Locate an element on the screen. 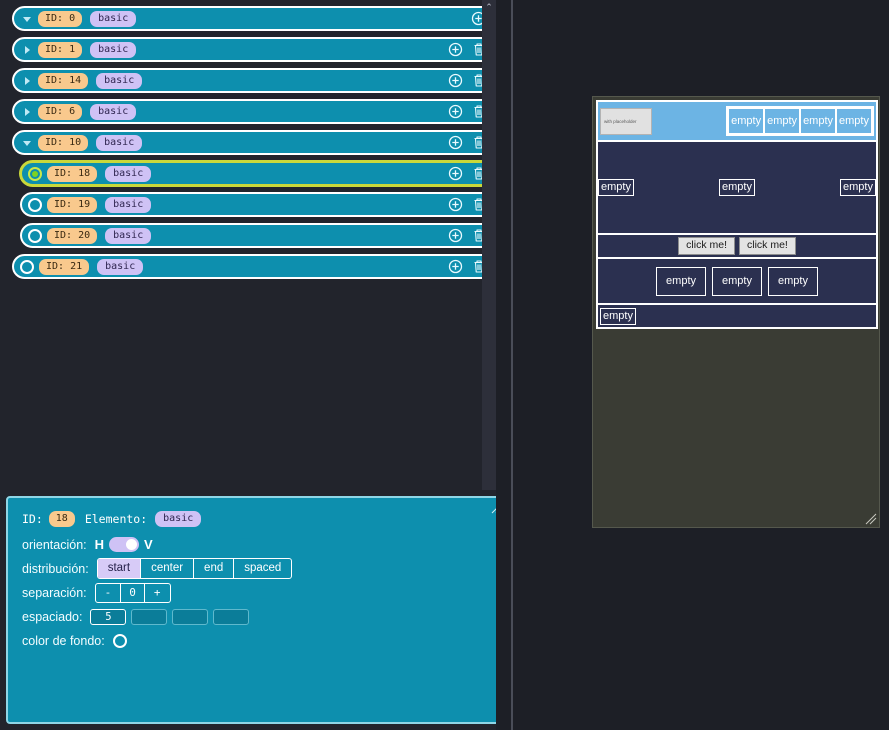 The image size is (889, 730). separation-increment-button: + is located at coordinates (157, 593).